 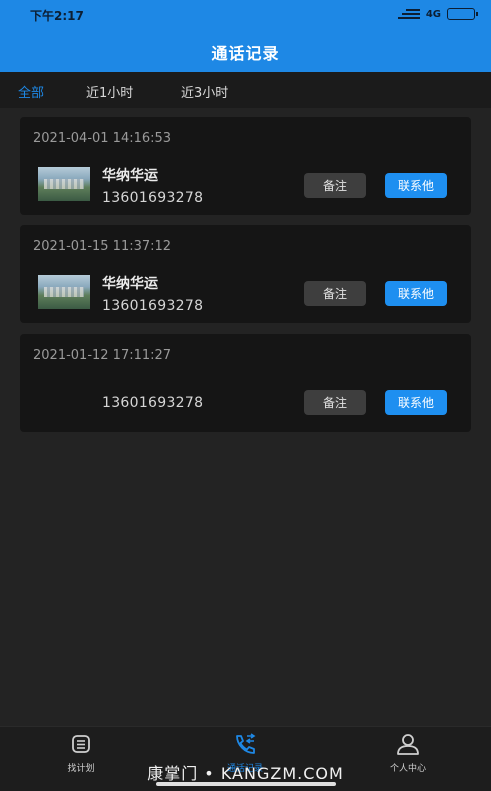 I want to click on status-indicators: 4G, so click(x=437, y=14).